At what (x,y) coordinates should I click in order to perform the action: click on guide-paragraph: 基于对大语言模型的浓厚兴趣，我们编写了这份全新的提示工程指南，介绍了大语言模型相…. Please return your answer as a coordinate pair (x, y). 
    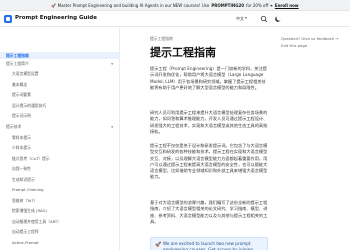
    Looking at the image, I should click on (209, 212).